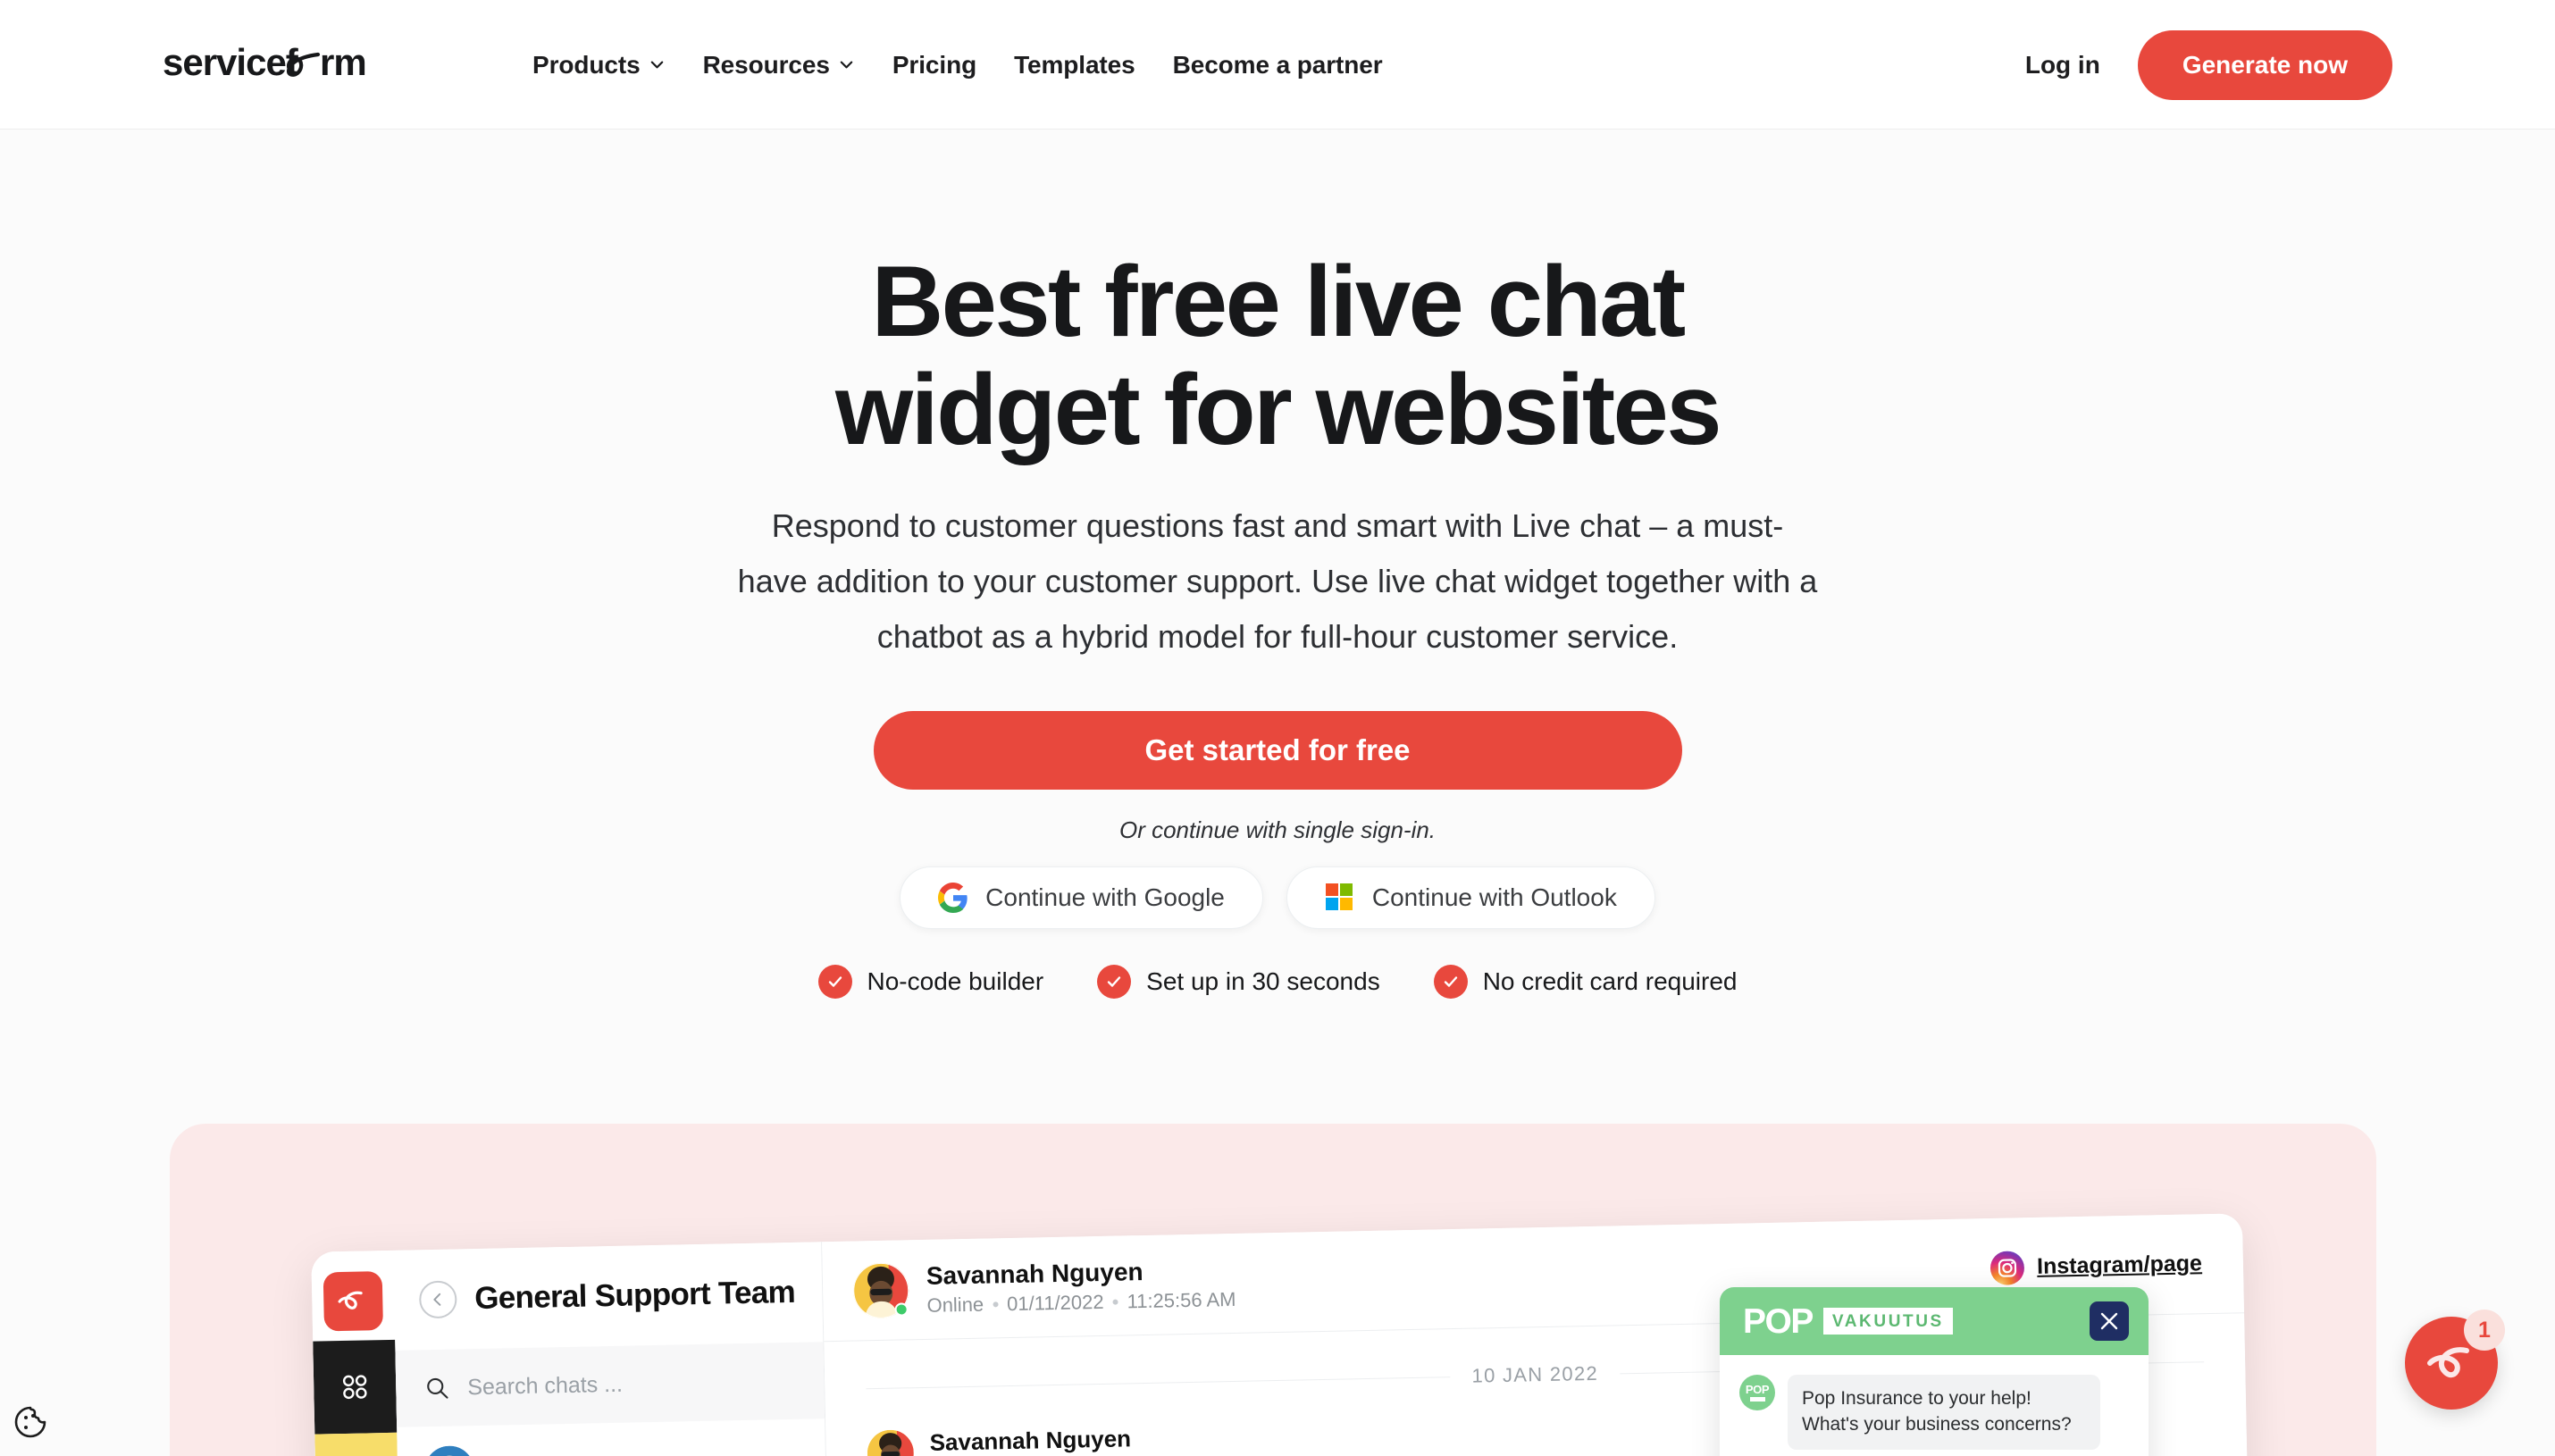  Describe the element at coordinates (1494, 897) in the screenshot. I see `sso-label: Continue with Outlook` at that location.